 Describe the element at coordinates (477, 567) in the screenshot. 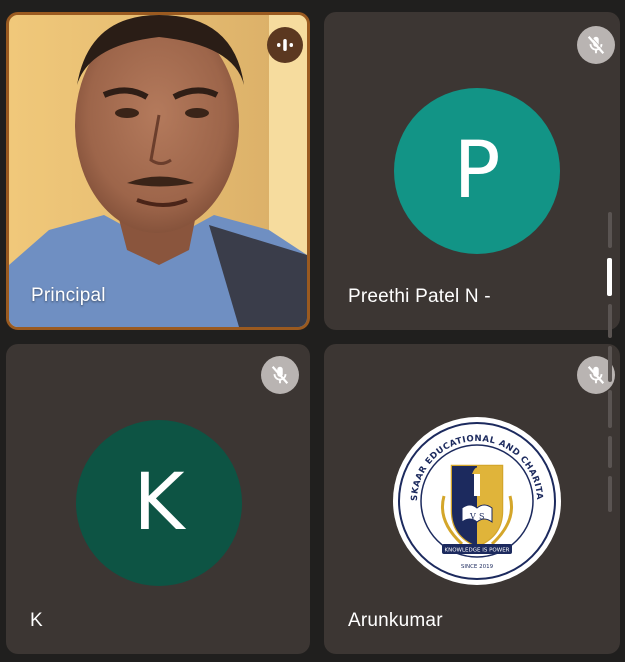

I see `svg-text: SINCE 2019` at that location.